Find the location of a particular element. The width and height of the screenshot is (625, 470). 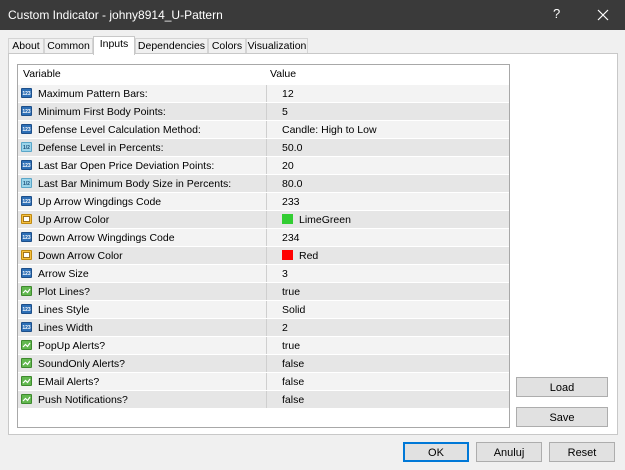

value-text: 234 is located at coordinates (291, 238).